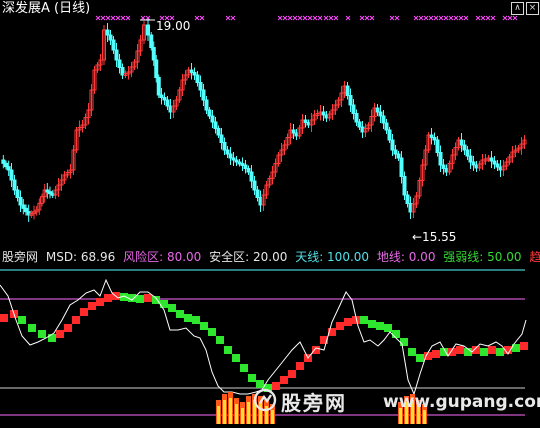 The width and height of the screenshot is (540, 428). What do you see at coordinates (461, 402) in the screenshot?
I see `watermark-url: www.gupang.com` at bounding box center [461, 402].